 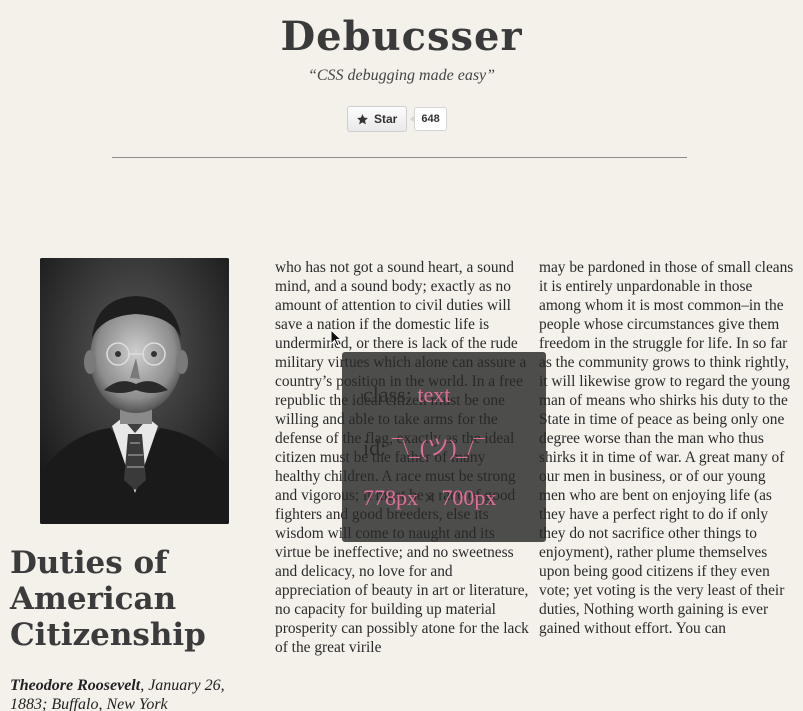 I want to click on article-title: Duties of American Citizenship, so click(x=108, y=599).